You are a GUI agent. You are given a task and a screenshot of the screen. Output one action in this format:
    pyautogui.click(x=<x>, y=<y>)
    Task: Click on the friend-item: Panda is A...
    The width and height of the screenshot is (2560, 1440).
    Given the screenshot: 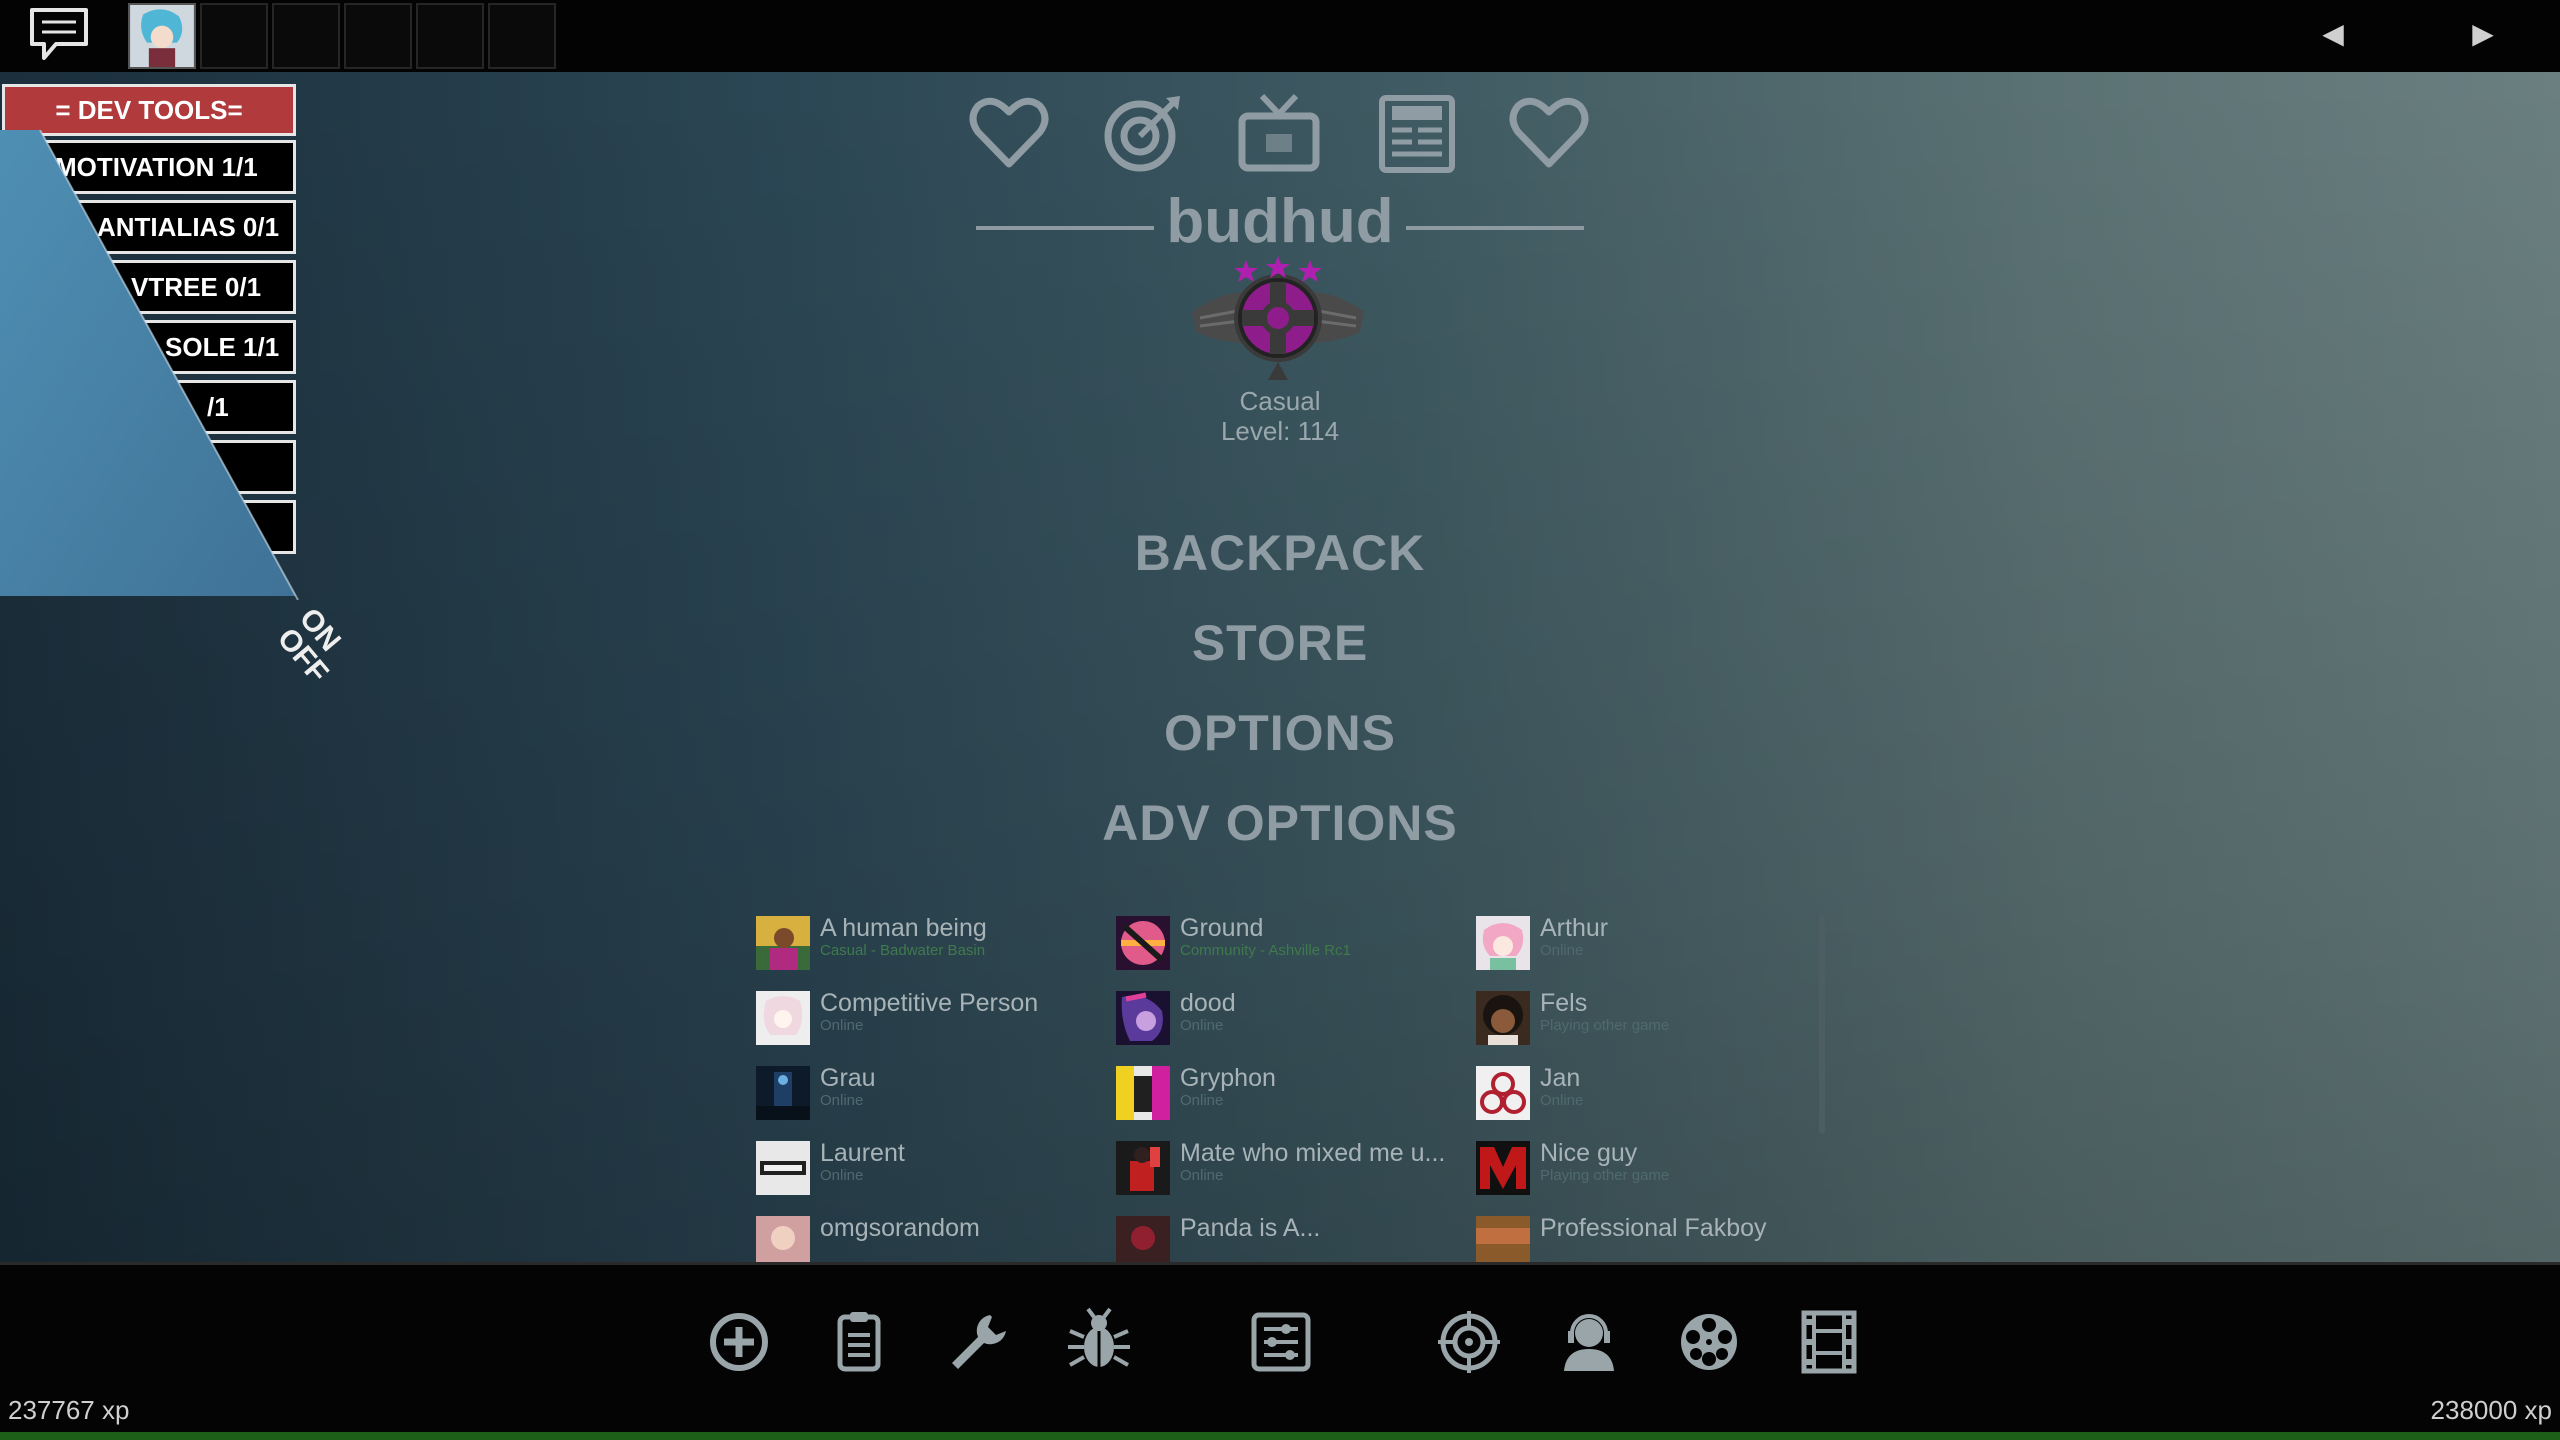 What is the action you would take?
    pyautogui.click(x=1286, y=1238)
    